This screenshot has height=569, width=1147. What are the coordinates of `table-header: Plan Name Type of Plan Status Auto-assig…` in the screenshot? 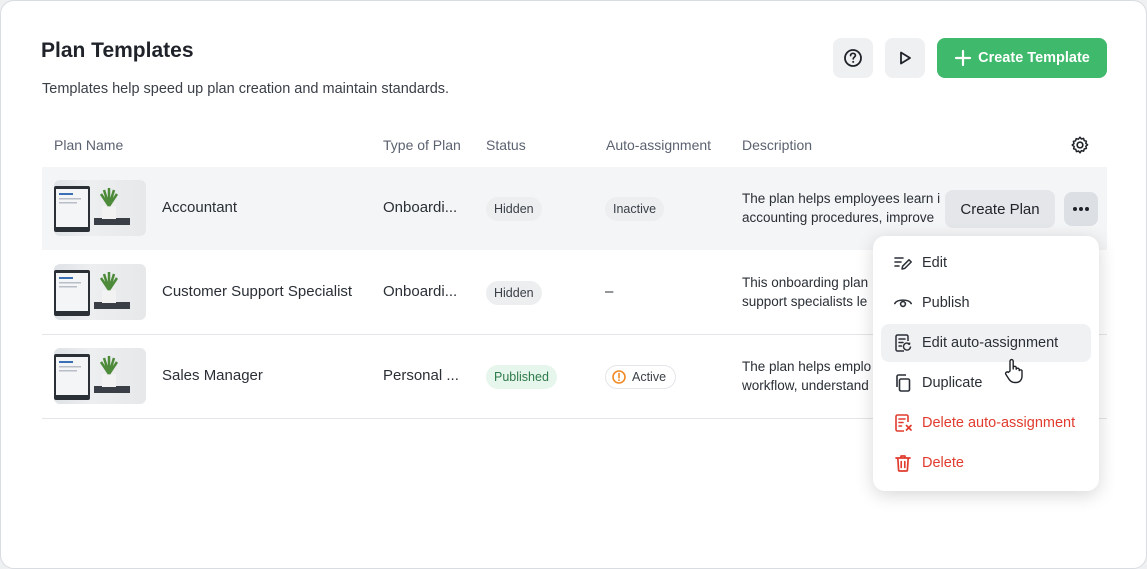 It's located at (574, 146).